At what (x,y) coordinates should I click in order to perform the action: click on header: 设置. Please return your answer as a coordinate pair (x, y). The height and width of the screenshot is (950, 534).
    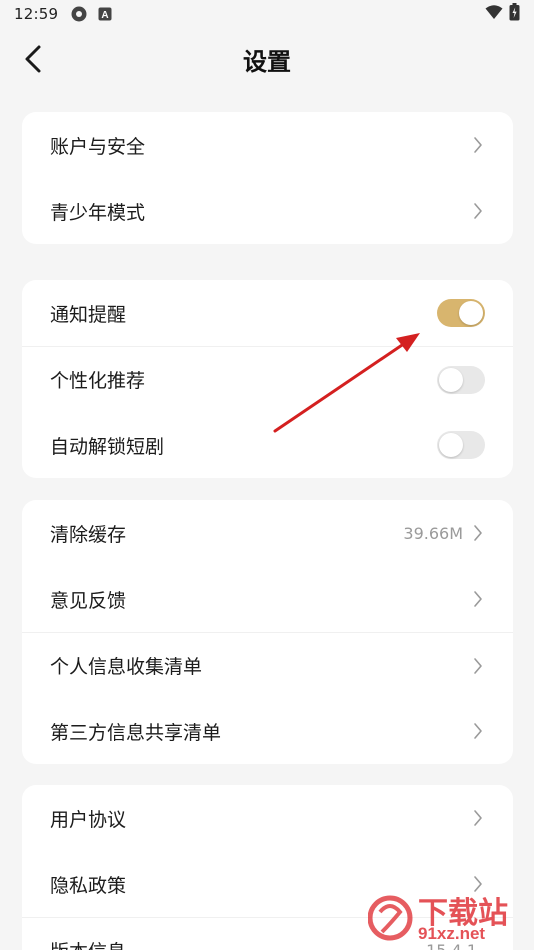
    Looking at the image, I should click on (267, 59).